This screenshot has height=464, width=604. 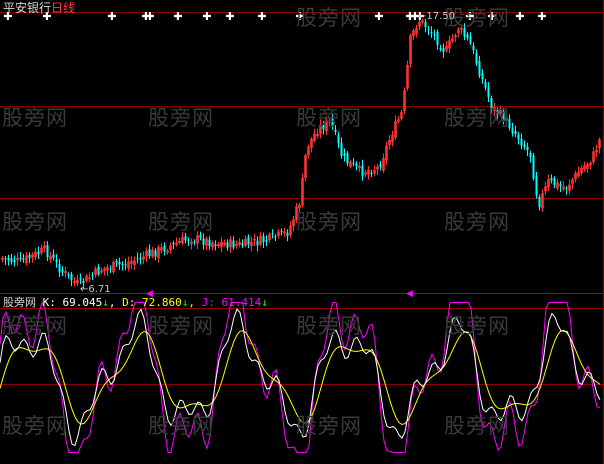 I want to click on d-label: D:, so click(x=129, y=302).